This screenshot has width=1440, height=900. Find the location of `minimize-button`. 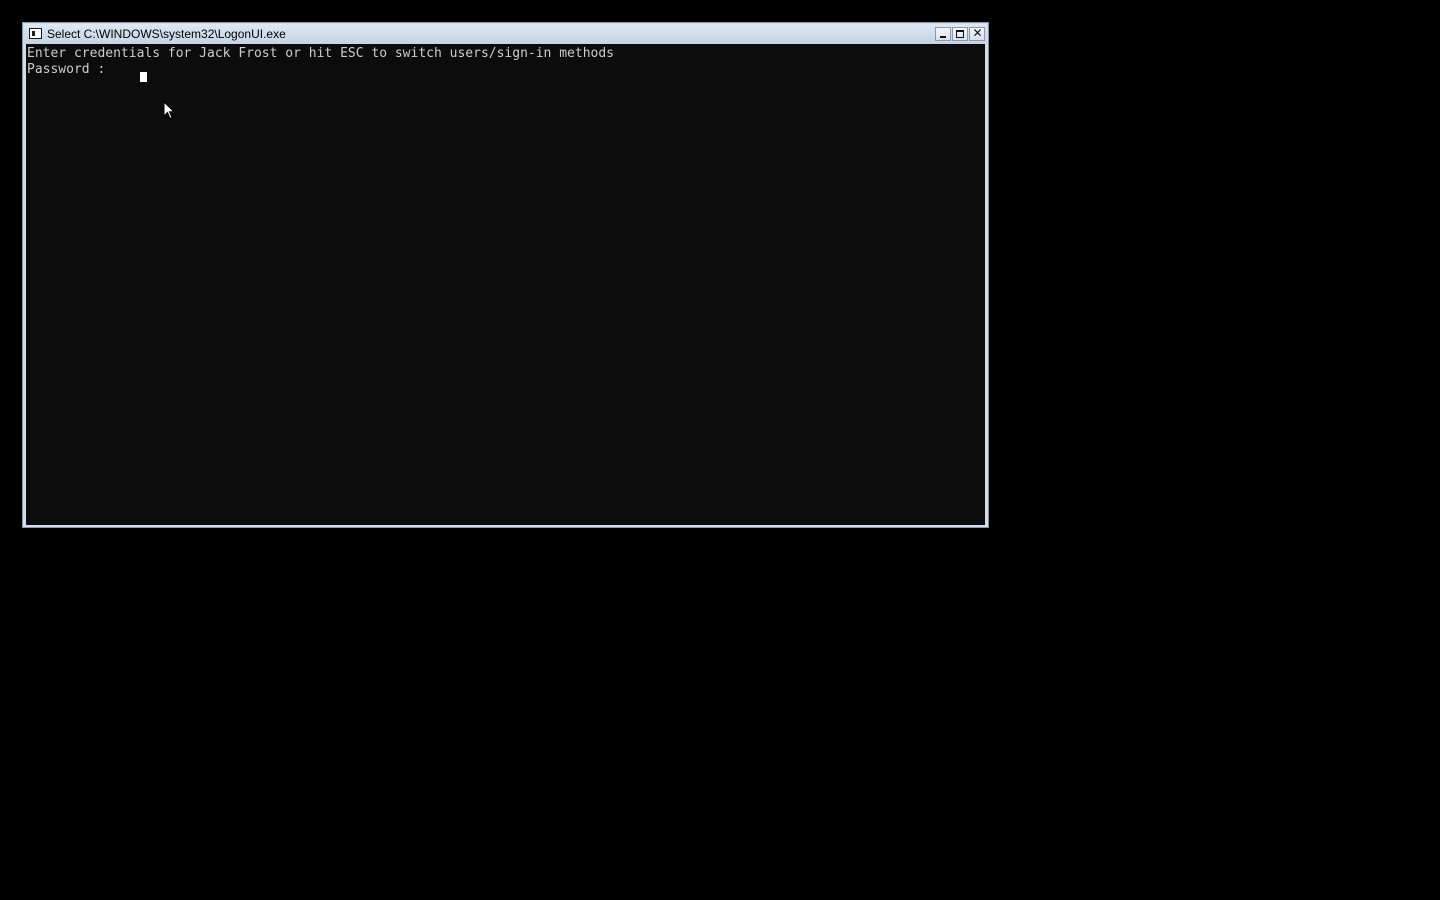

minimize-button is located at coordinates (943, 34).